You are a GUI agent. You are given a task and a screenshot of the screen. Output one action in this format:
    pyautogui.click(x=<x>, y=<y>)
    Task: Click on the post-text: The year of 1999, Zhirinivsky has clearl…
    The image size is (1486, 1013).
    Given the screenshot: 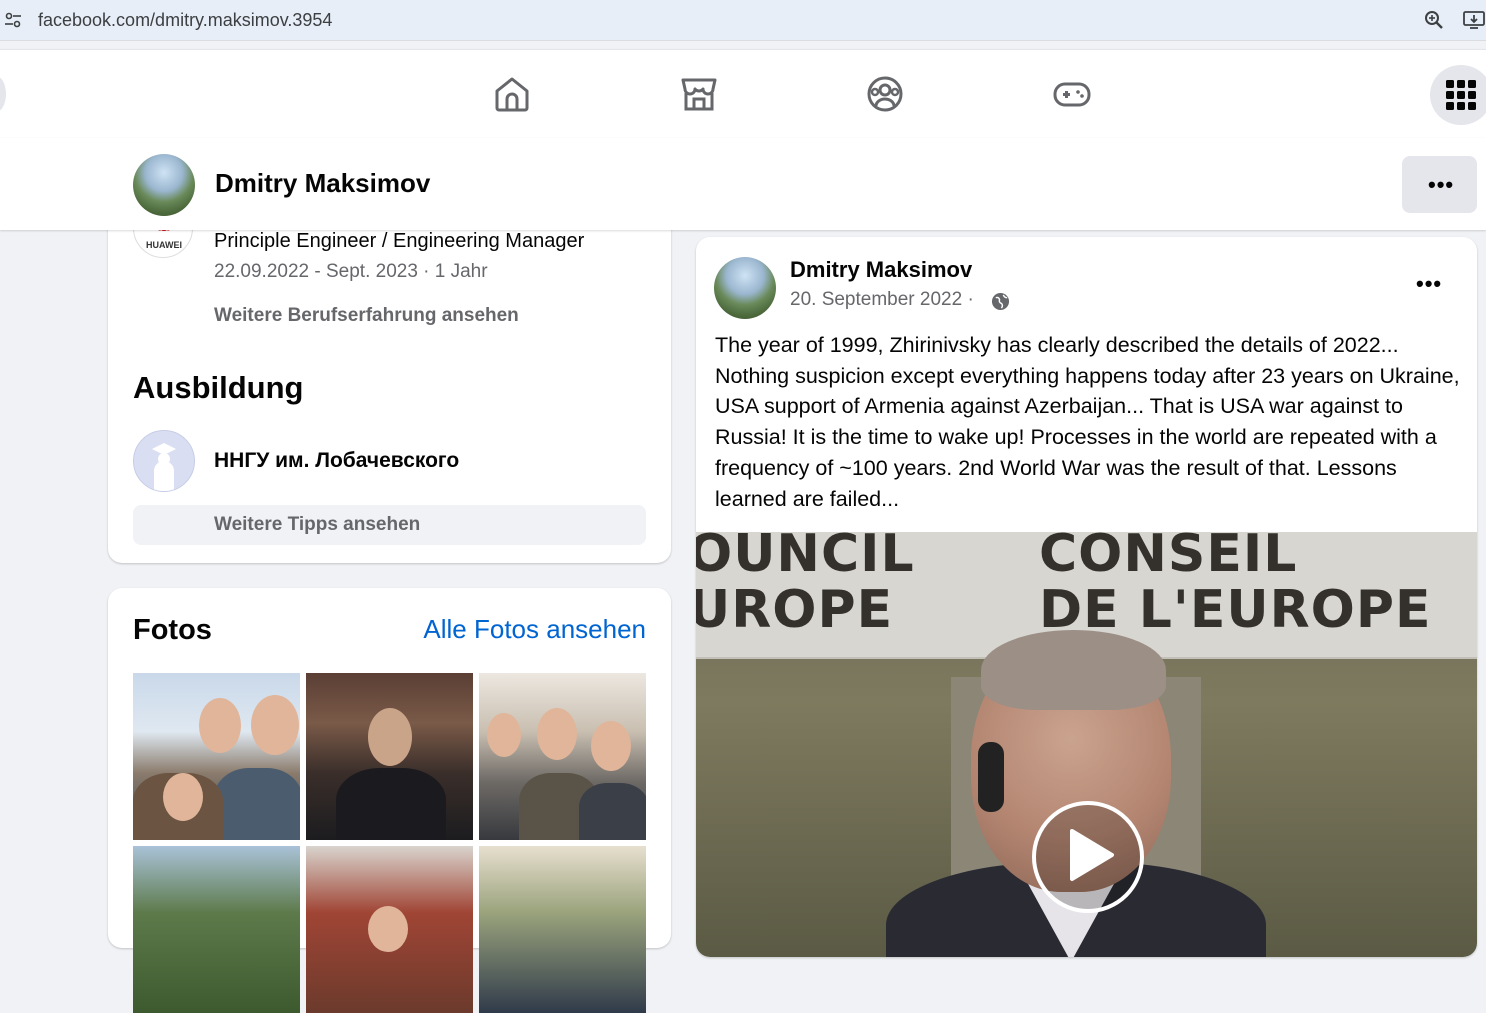 What is the action you would take?
    pyautogui.click(x=1087, y=422)
    